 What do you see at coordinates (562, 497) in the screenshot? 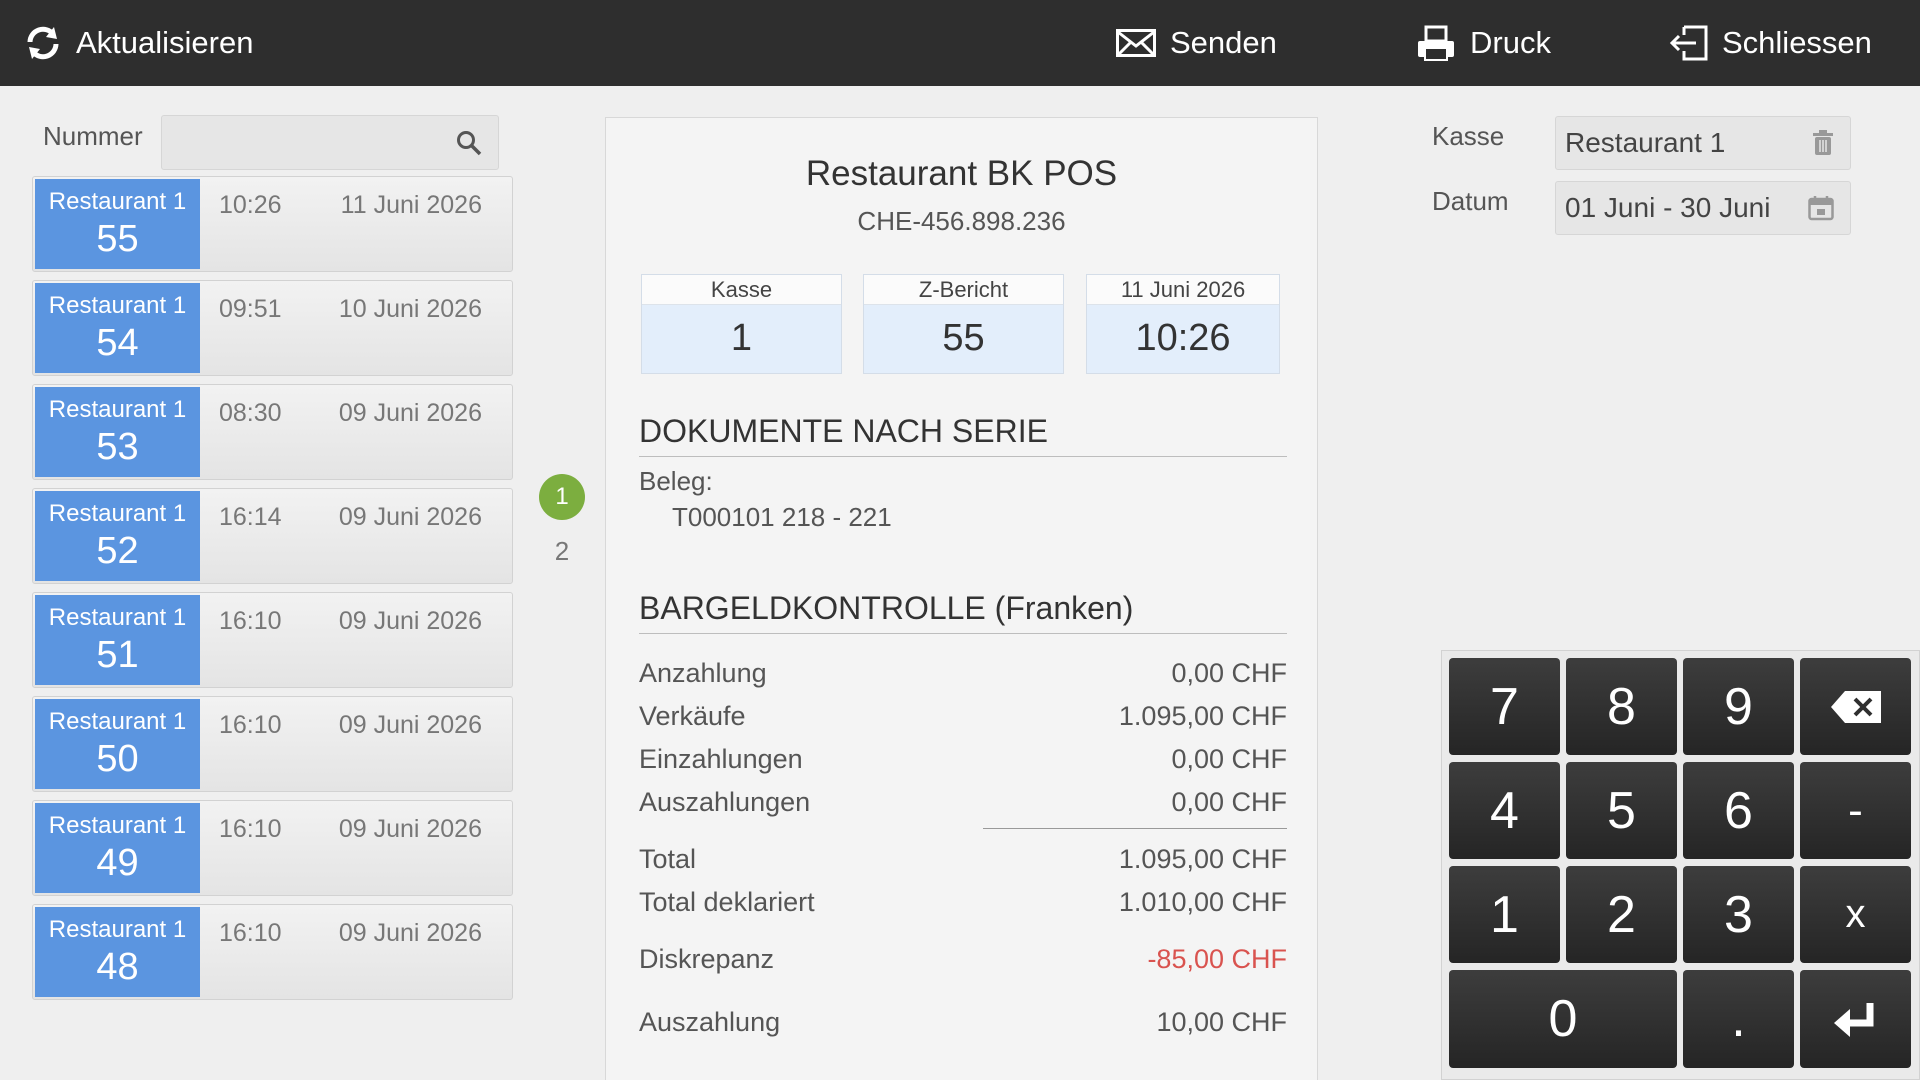
I see `page-1-button: 1` at bounding box center [562, 497].